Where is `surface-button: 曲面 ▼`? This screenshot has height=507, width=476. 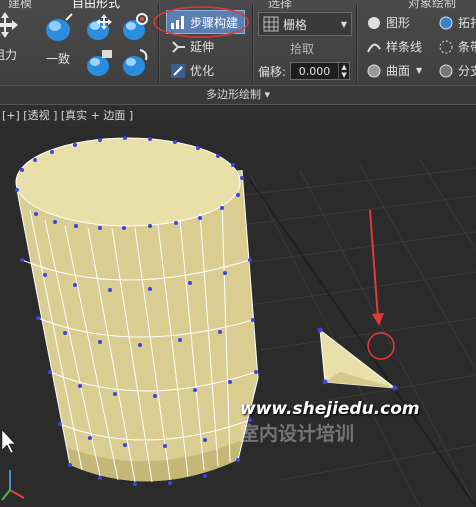 surface-button: 曲面 ▼ is located at coordinates (394, 70).